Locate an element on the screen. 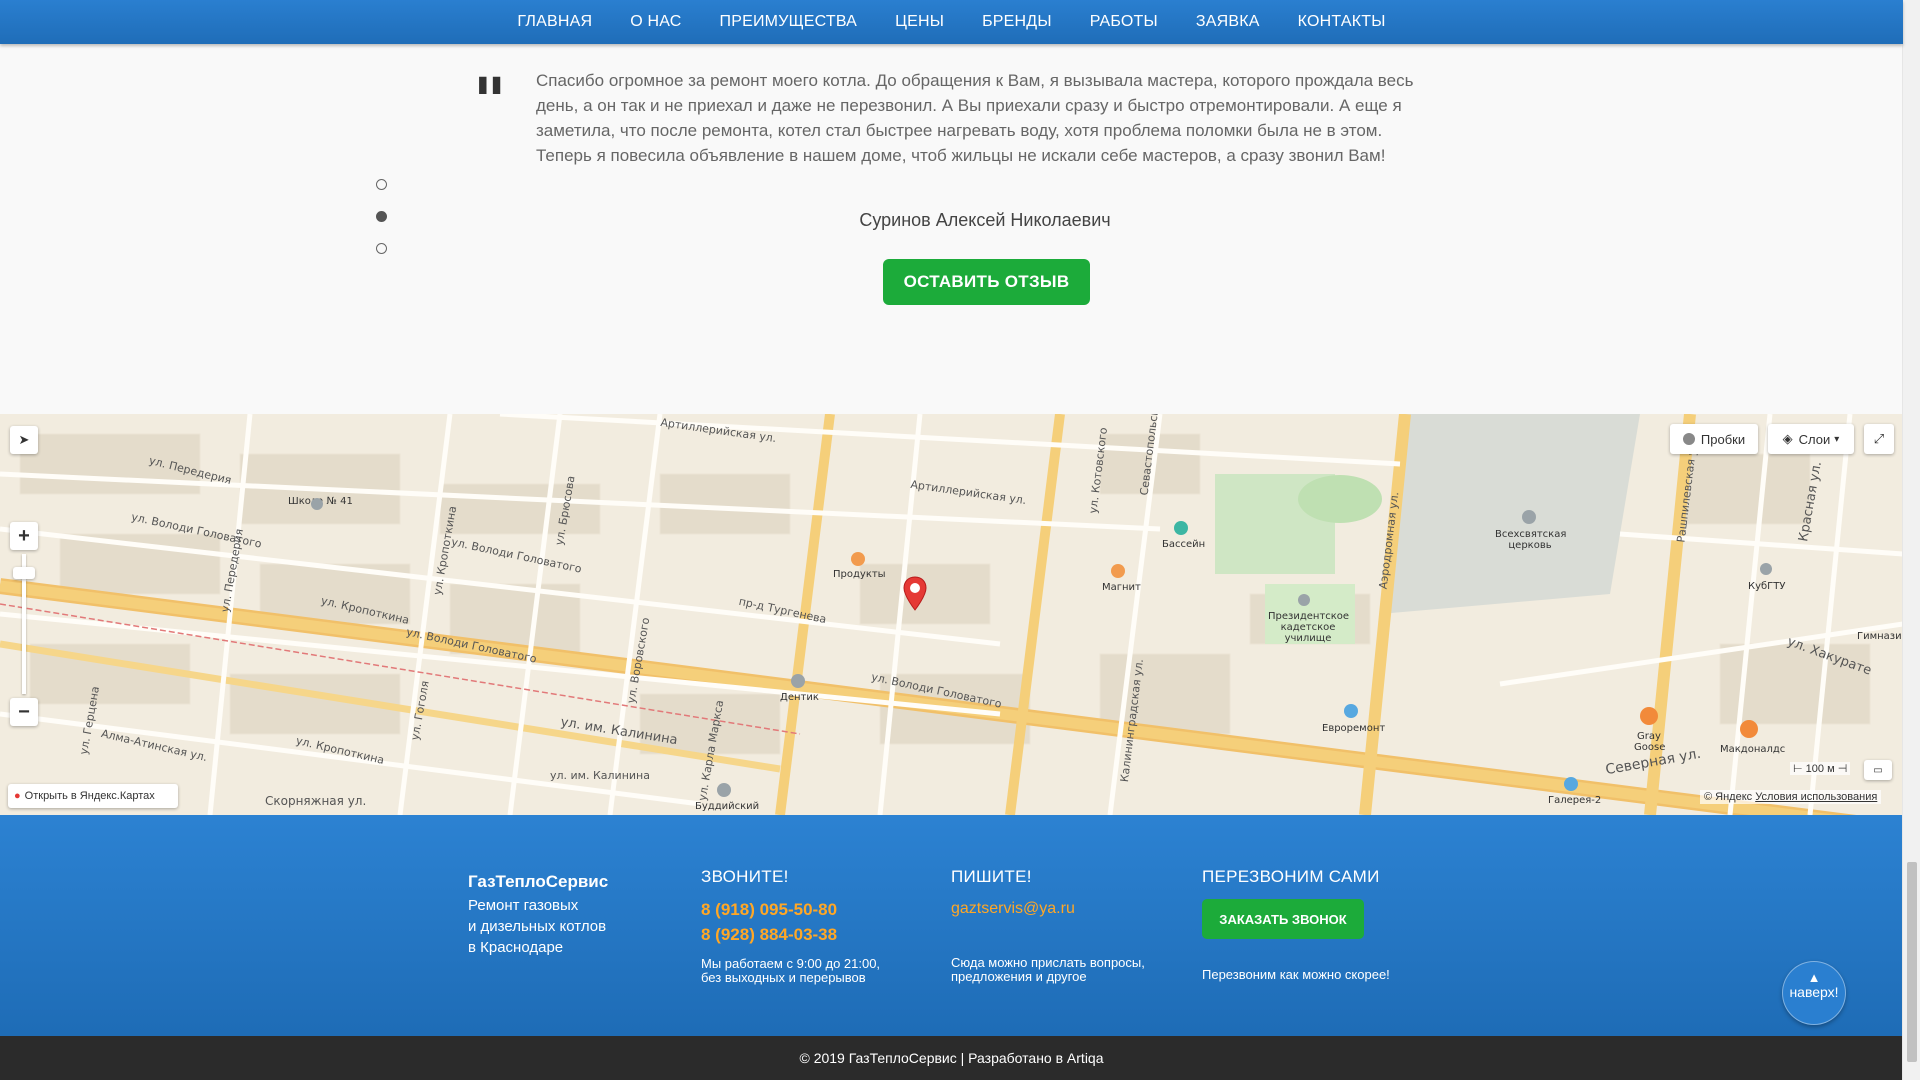  write-title: ПИШИТЕ! is located at coordinates (991, 876).